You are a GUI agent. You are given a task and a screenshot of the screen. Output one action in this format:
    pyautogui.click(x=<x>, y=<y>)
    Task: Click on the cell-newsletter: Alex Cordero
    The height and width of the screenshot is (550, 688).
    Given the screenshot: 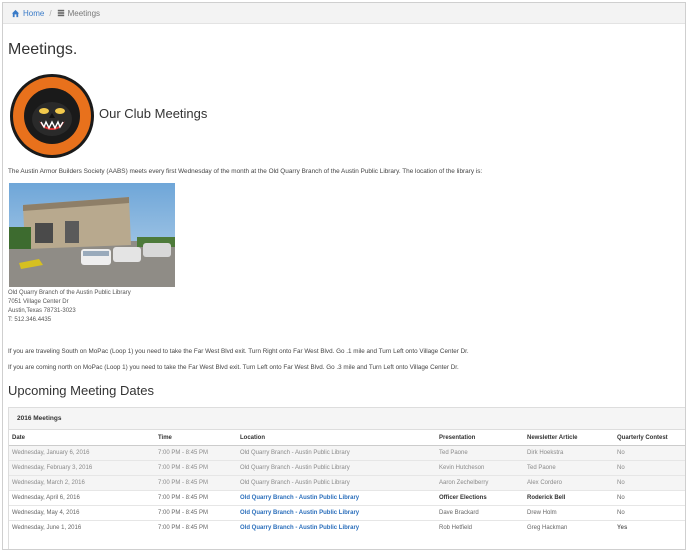 What is the action you would take?
    pyautogui.click(x=569, y=483)
    